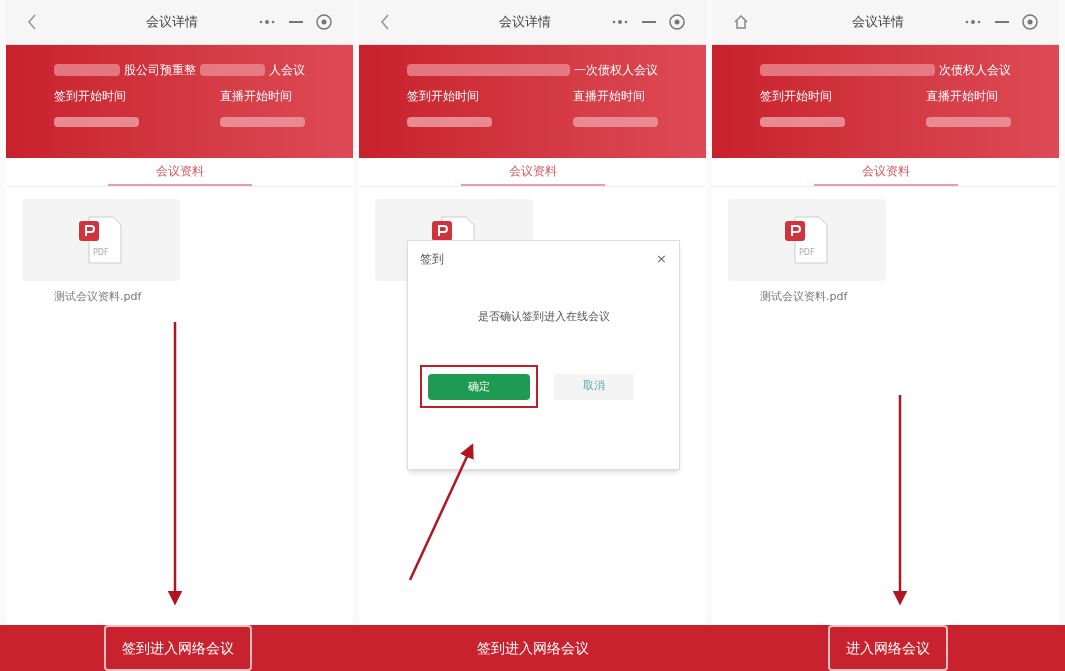 This screenshot has height=671, width=1065. What do you see at coordinates (543, 316) in the screenshot?
I see `dialog-message: 是否确认签到进入在线会议` at bounding box center [543, 316].